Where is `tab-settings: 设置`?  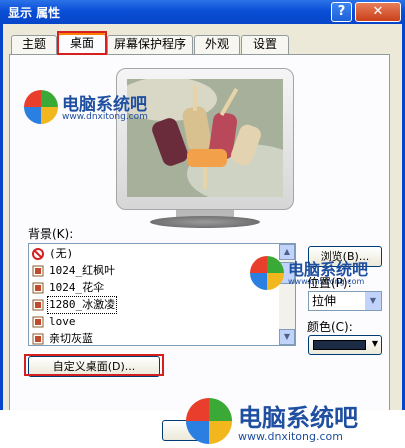 tab-settings: 设置 is located at coordinates (265, 44).